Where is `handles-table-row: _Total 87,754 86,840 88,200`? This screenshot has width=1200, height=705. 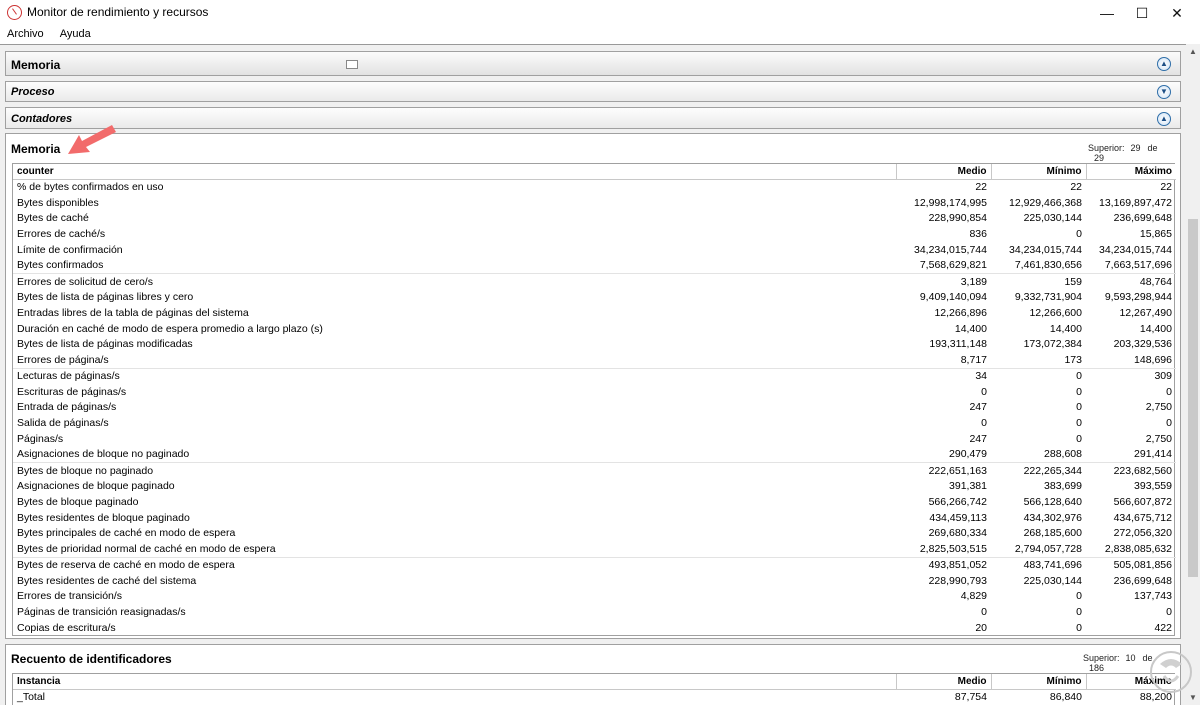 handles-table-row: _Total 87,754 86,840 88,200 is located at coordinates (594, 697).